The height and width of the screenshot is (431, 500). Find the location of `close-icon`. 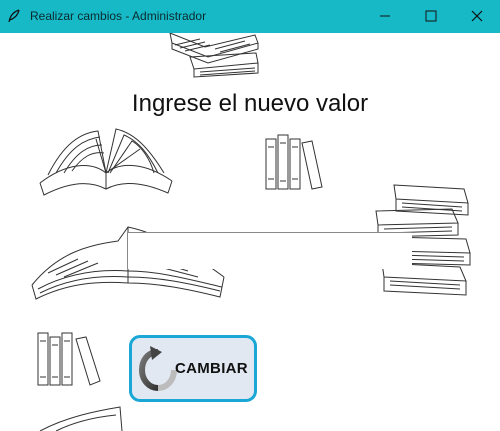

close-icon is located at coordinates (477, 16).